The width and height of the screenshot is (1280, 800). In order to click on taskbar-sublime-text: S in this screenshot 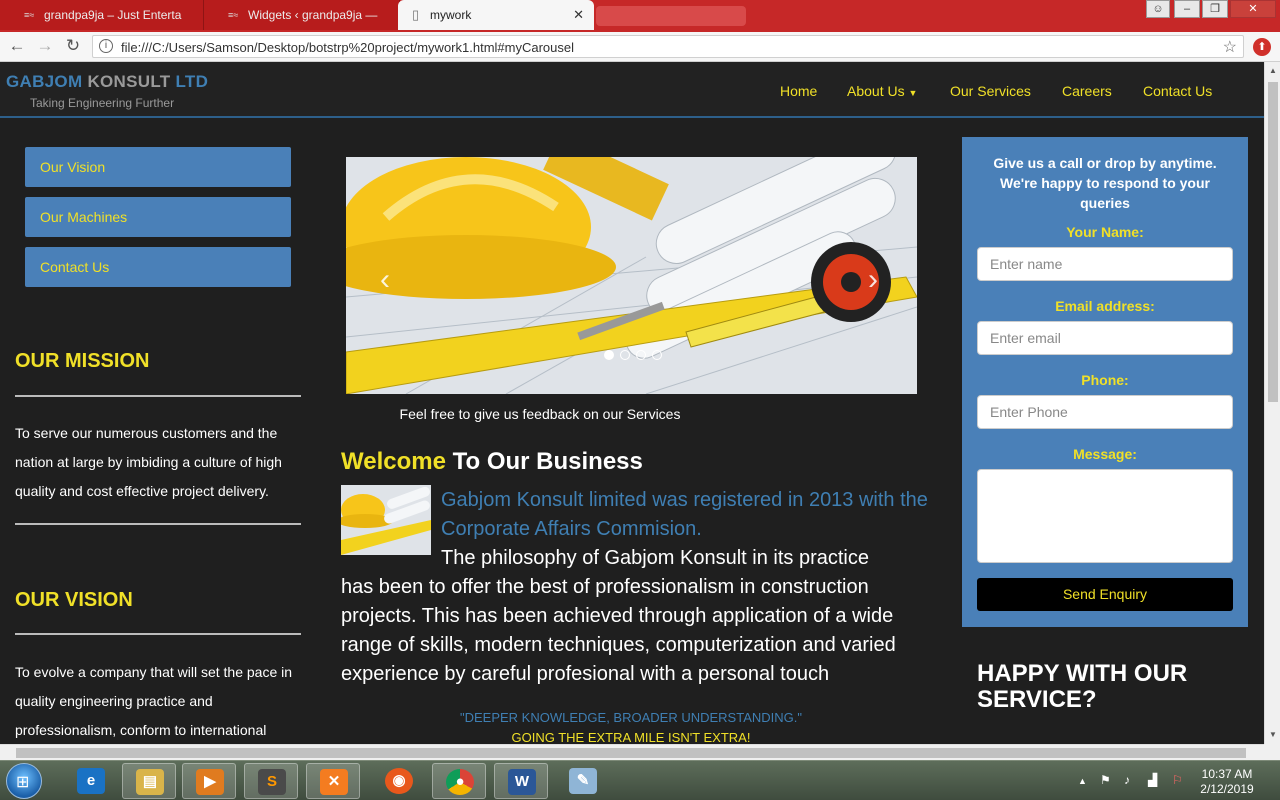, I will do `click(271, 781)`.